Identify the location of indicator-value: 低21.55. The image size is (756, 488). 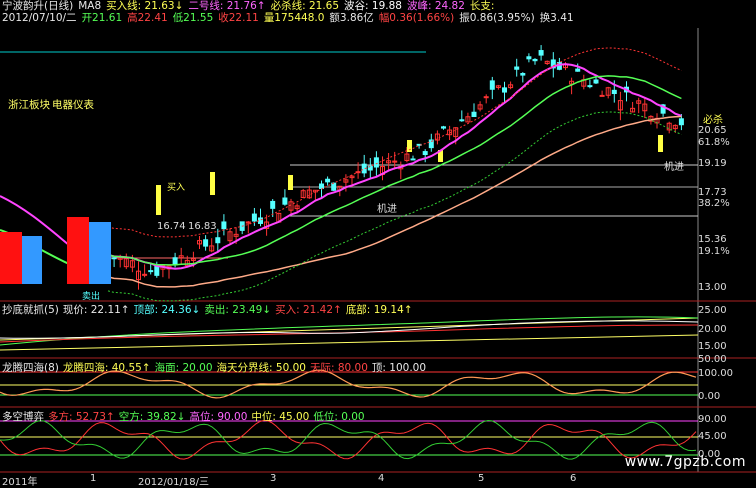
(193, 18).